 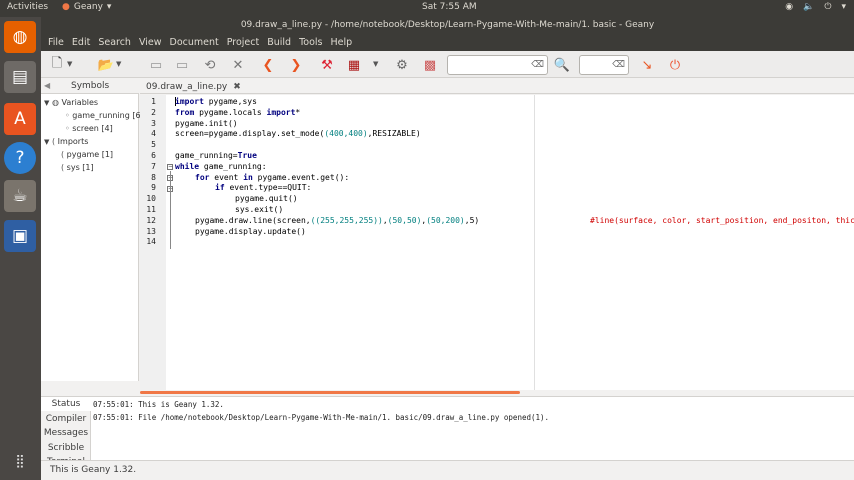 I want to click on code-line: pygame.init(), so click(x=206, y=123).